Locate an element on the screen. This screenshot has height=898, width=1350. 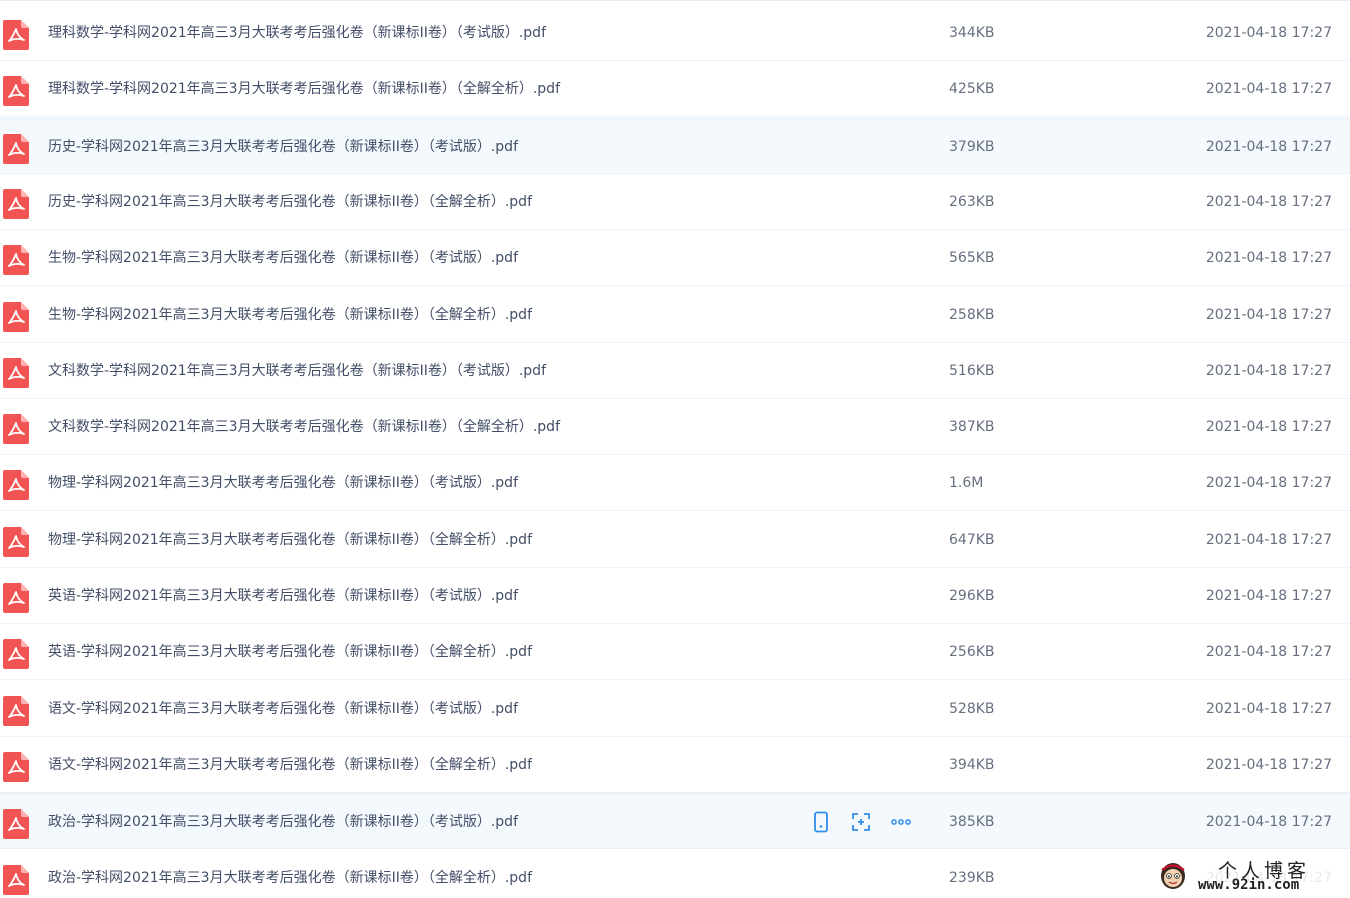
file-size: 1.6M is located at coordinates (966, 483).